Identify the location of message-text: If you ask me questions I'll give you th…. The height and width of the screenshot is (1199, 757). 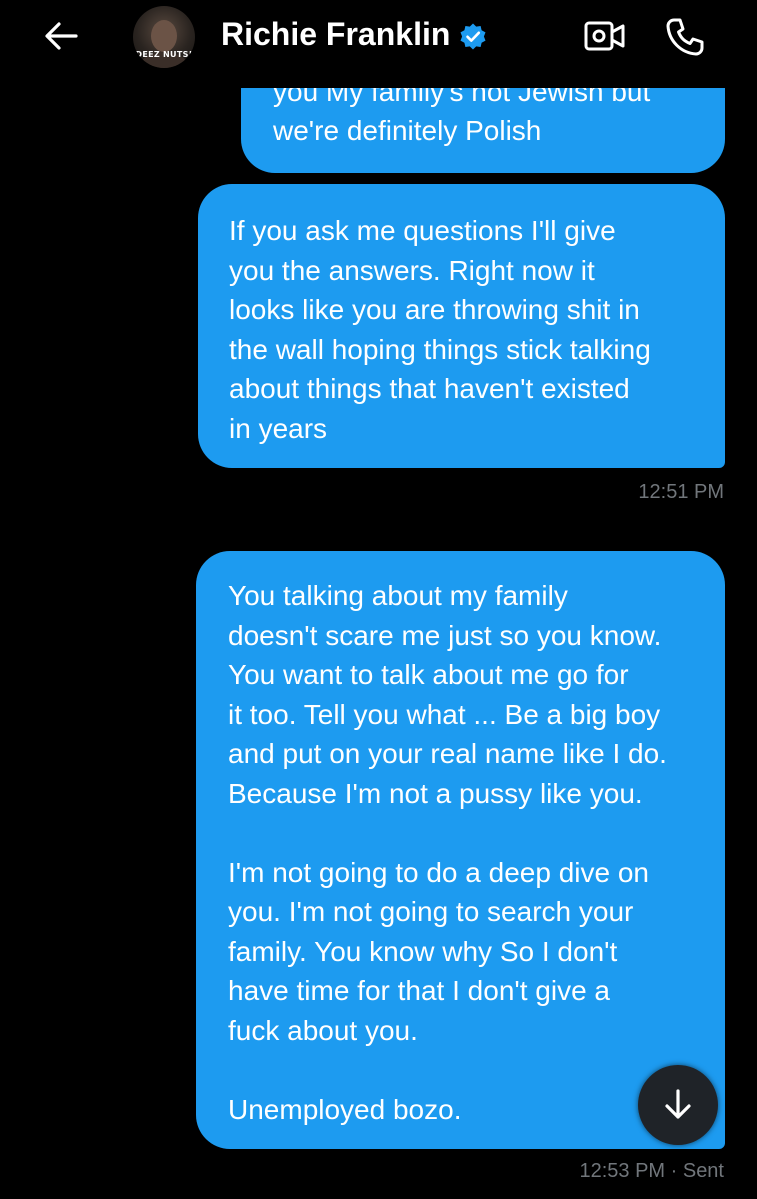
(440, 329).